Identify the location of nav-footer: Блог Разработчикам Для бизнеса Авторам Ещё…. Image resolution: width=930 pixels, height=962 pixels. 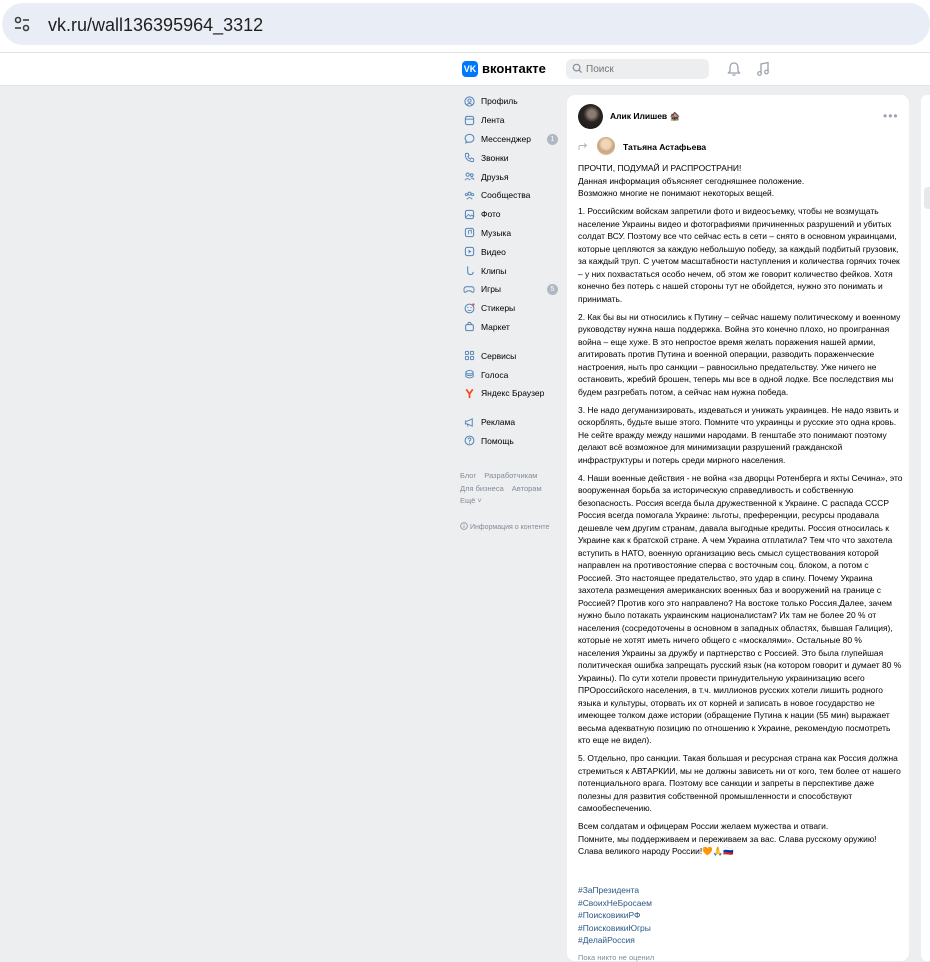
(505, 489).